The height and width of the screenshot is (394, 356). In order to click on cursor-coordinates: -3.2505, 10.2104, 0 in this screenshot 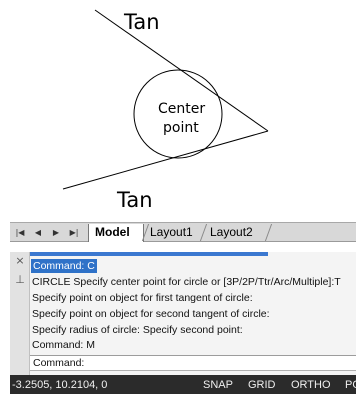, I will do `click(60, 385)`.